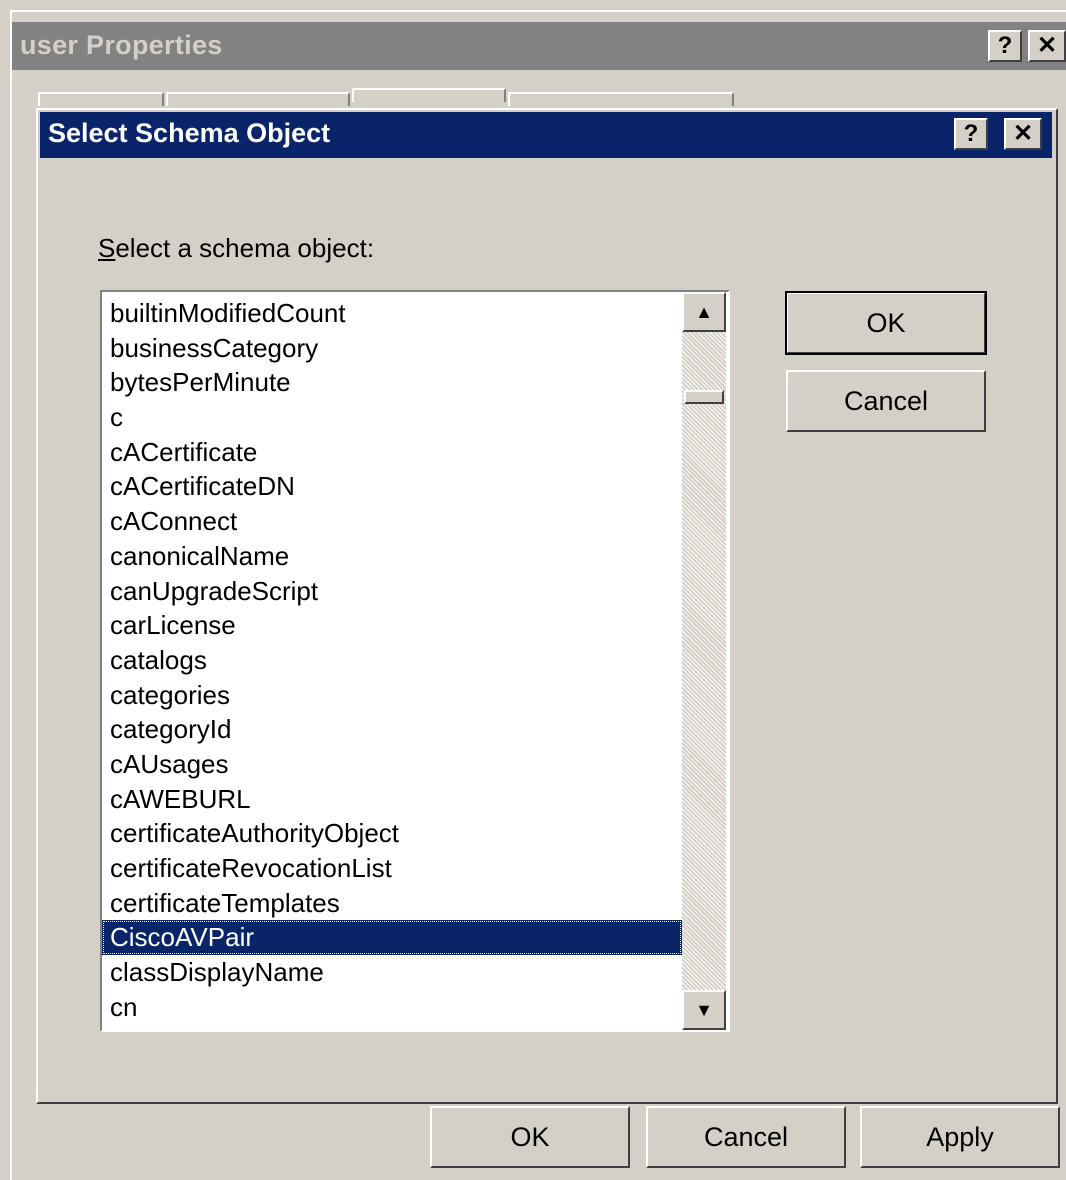 This screenshot has height=1180, width=1066. What do you see at coordinates (1047, 46) in the screenshot?
I see `outer-close-button: ✕` at bounding box center [1047, 46].